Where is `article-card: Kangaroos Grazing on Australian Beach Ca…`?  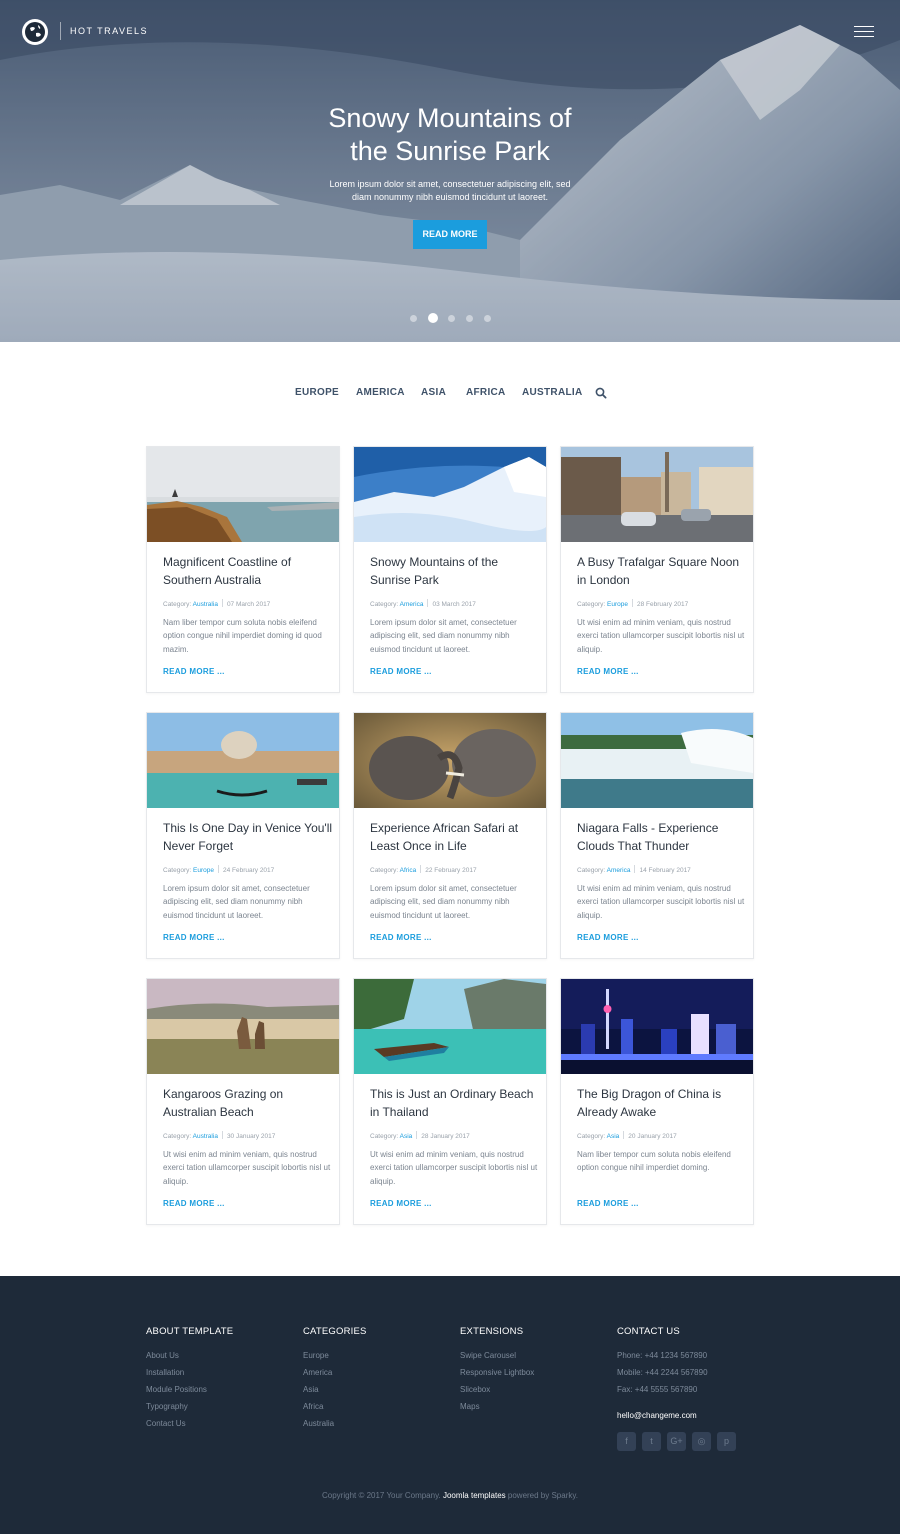
article-card: Kangaroos Grazing on Australian Beach Ca… is located at coordinates (243, 1101).